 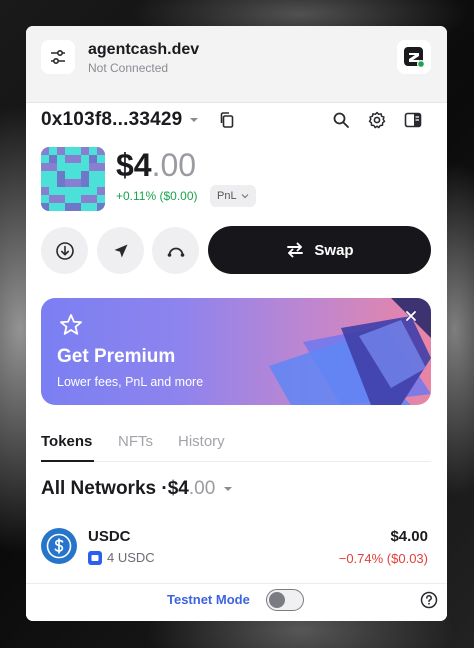 What do you see at coordinates (112, 119) in the screenshot?
I see `wallet-address: 0x103f8...33429` at bounding box center [112, 119].